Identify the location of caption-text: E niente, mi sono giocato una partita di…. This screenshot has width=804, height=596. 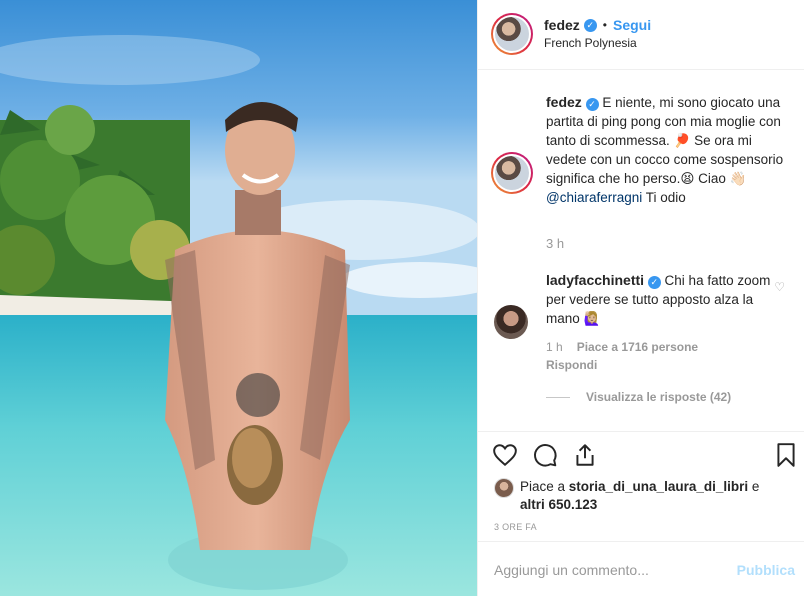
(665, 140).